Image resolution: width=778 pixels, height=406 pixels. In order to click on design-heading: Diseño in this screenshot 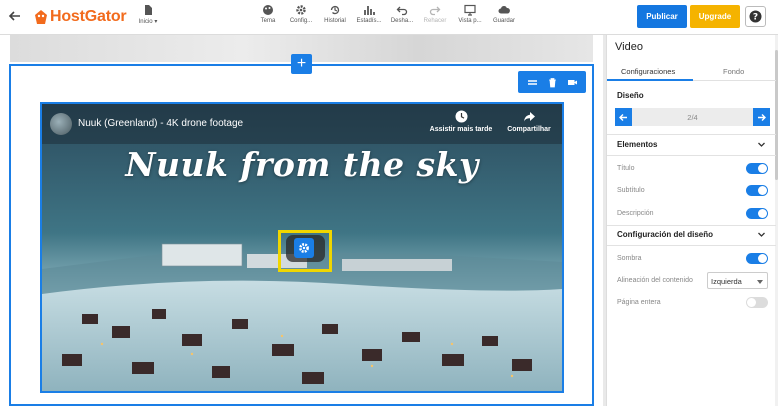, I will do `click(630, 95)`.